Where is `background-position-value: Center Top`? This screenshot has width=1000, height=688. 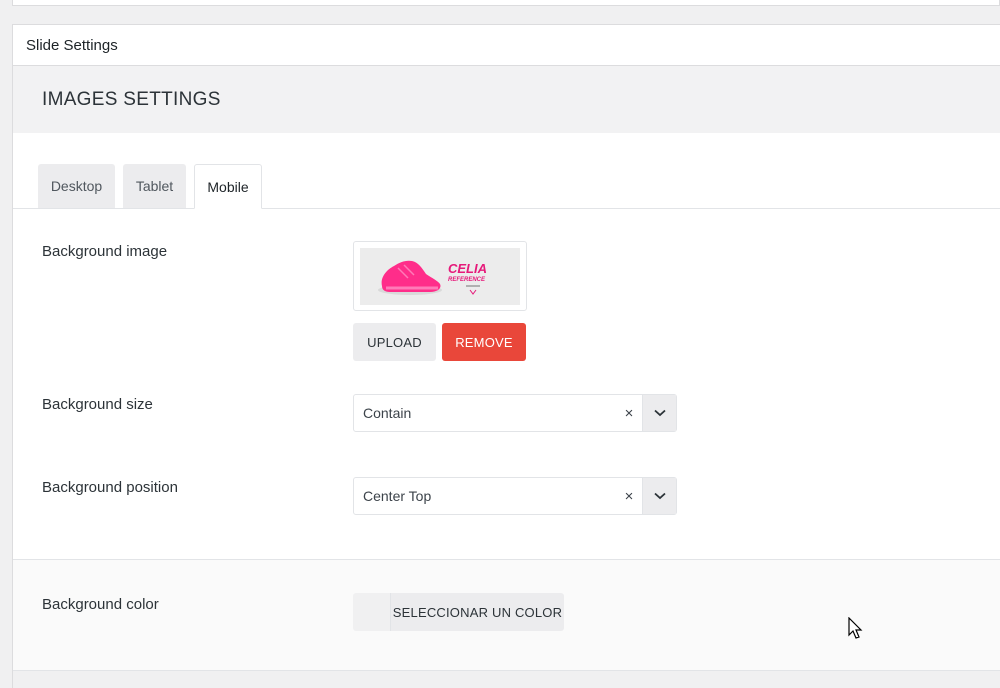
background-position-value: Center Top is located at coordinates (397, 496).